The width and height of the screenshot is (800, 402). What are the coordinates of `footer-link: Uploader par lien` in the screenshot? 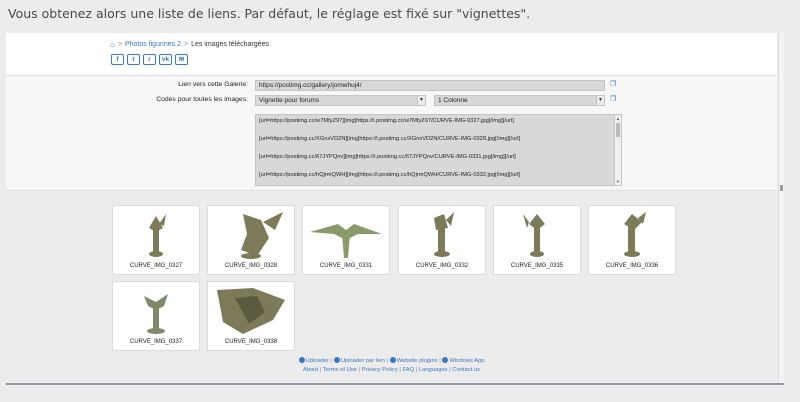 It's located at (363, 361).